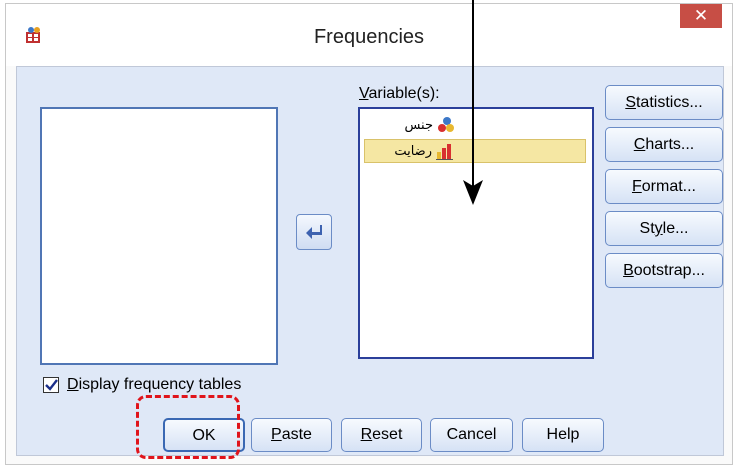  Describe the element at coordinates (636, 186) in the screenshot. I see `format-mnemonic: F` at that location.